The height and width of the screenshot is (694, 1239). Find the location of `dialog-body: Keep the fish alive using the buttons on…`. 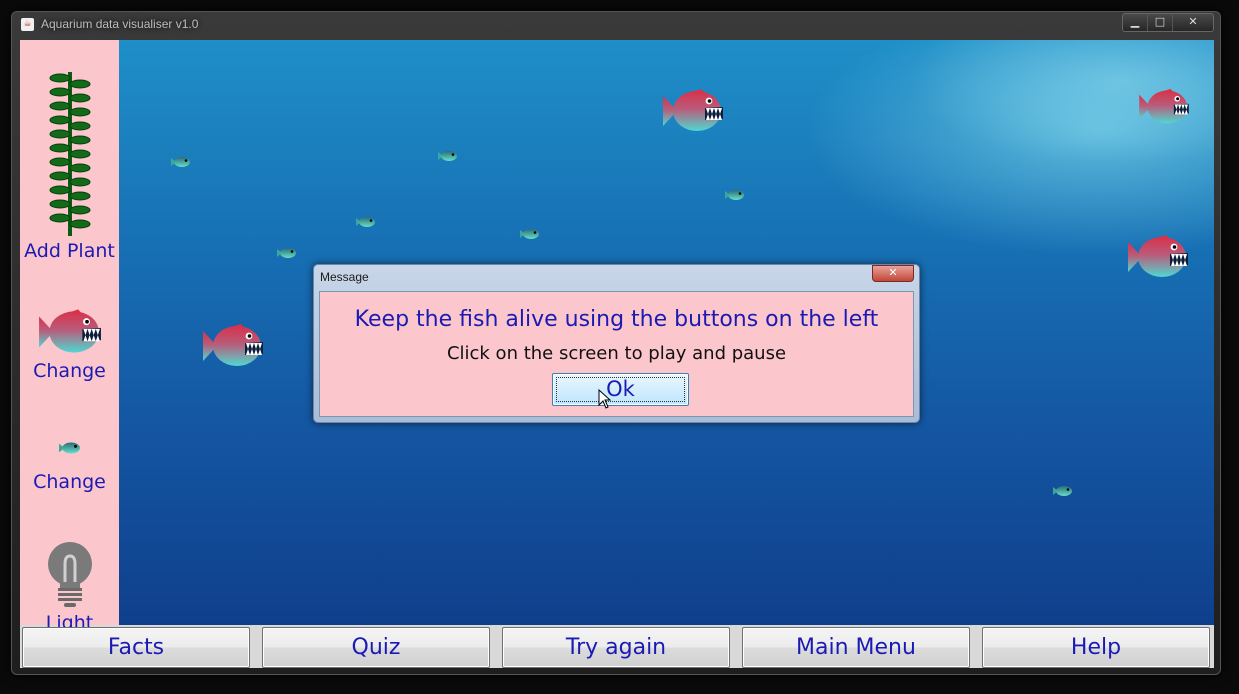

dialog-body: Keep the fish alive using the buttons on… is located at coordinates (616, 354).